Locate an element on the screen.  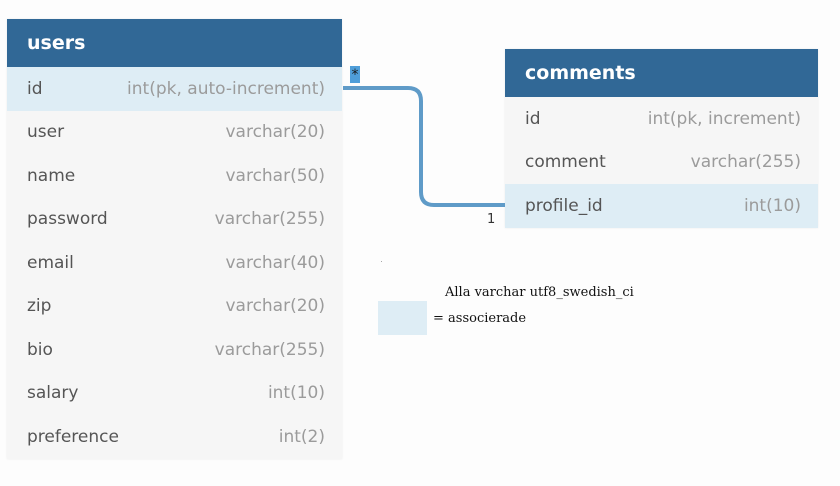
users-row-salary: salary int(10) is located at coordinates (174, 394).